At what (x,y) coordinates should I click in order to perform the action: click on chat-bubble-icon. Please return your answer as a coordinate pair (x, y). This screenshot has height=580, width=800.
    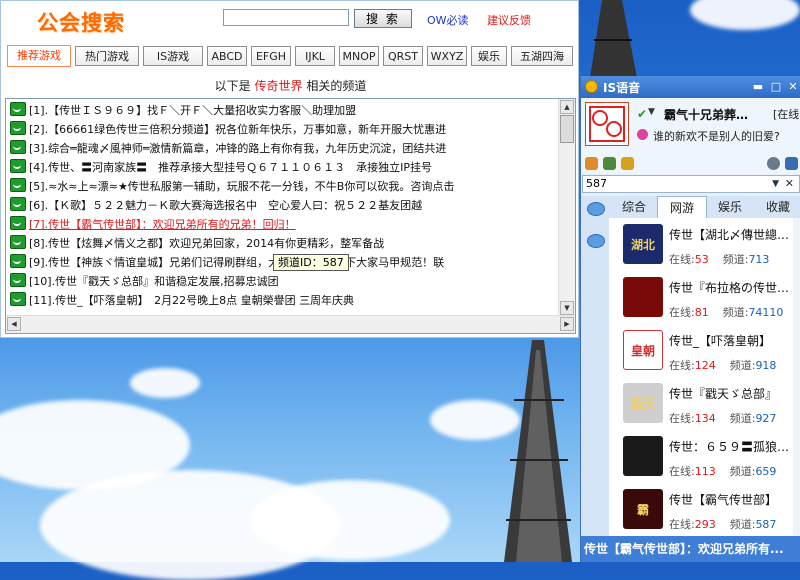
    Looking at the image, I should click on (596, 209).